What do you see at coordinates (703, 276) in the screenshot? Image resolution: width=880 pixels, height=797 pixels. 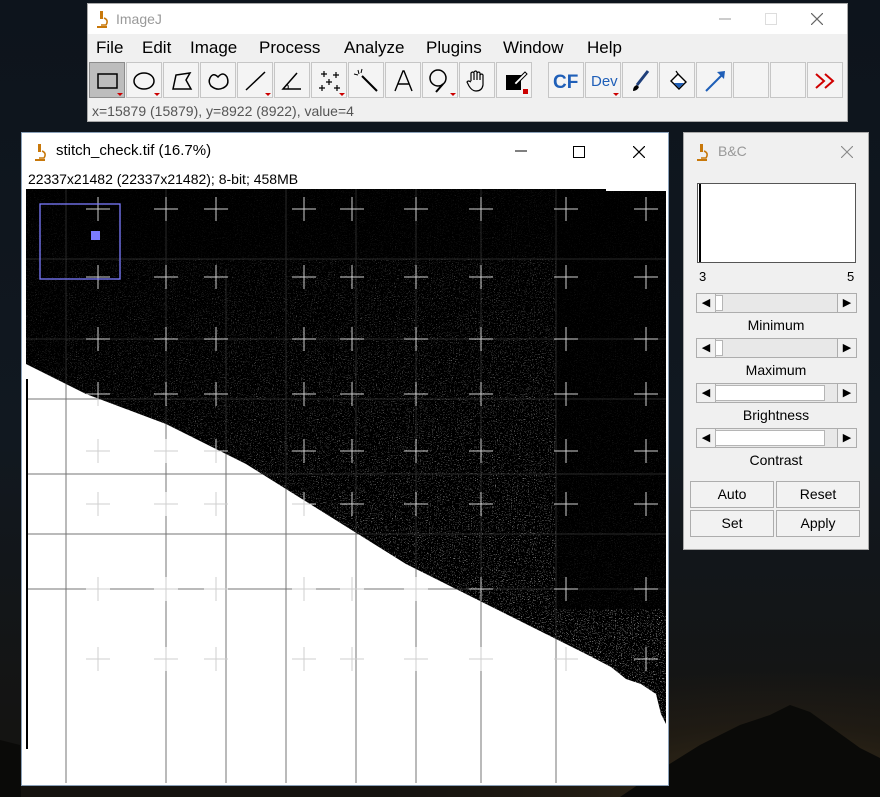 I see `histogram-min-label: 3` at bounding box center [703, 276].